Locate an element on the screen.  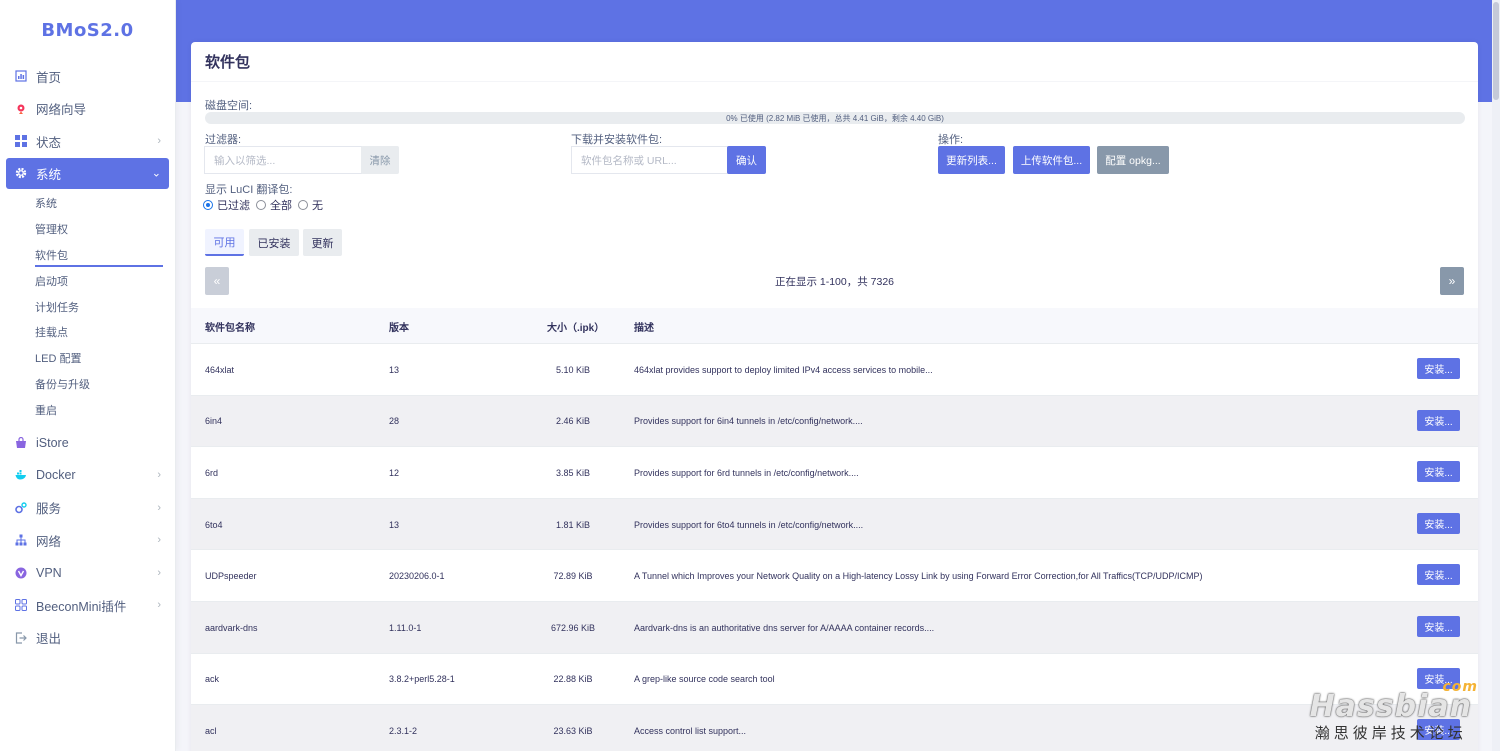
submenu-item-startup: 启动项 is located at coordinates (87, 281).